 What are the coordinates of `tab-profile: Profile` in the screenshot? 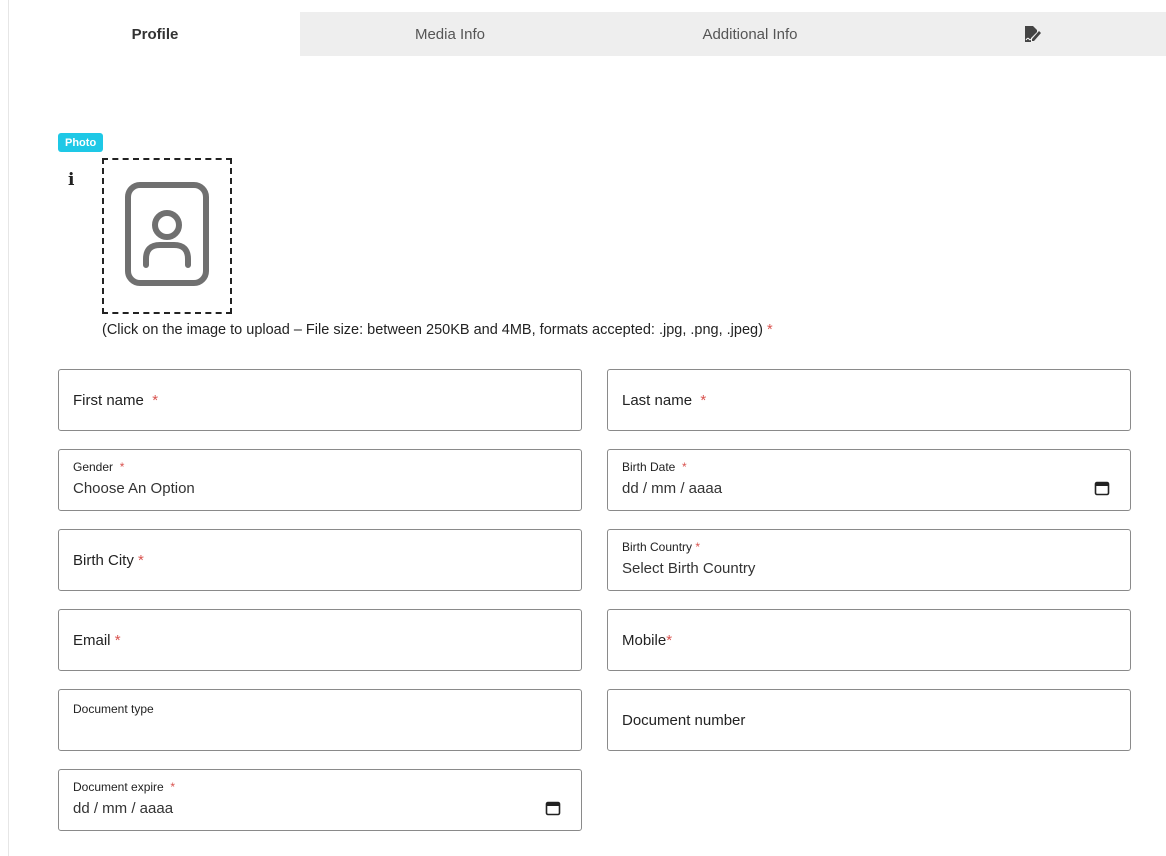 It's located at (155, 34).